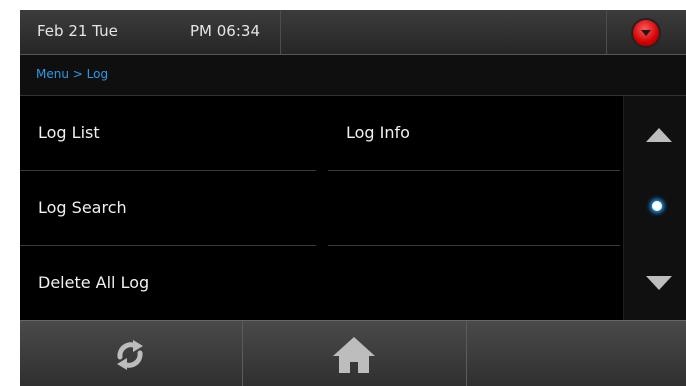 Image resolution: width=686 pixels, height=386 pixels. Describe the element at coordinates (168, 133) in the screenshot. I see `menu-item-log-list: Log List` at that location.